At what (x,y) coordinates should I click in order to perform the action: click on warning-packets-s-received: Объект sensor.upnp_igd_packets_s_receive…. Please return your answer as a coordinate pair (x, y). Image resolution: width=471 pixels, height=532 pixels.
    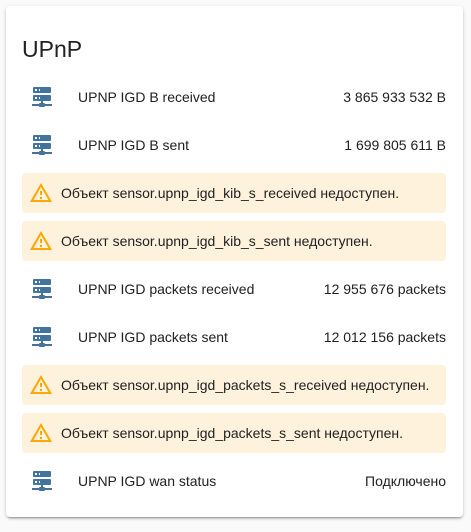
    Looking at the image, I should click on (234, 385).